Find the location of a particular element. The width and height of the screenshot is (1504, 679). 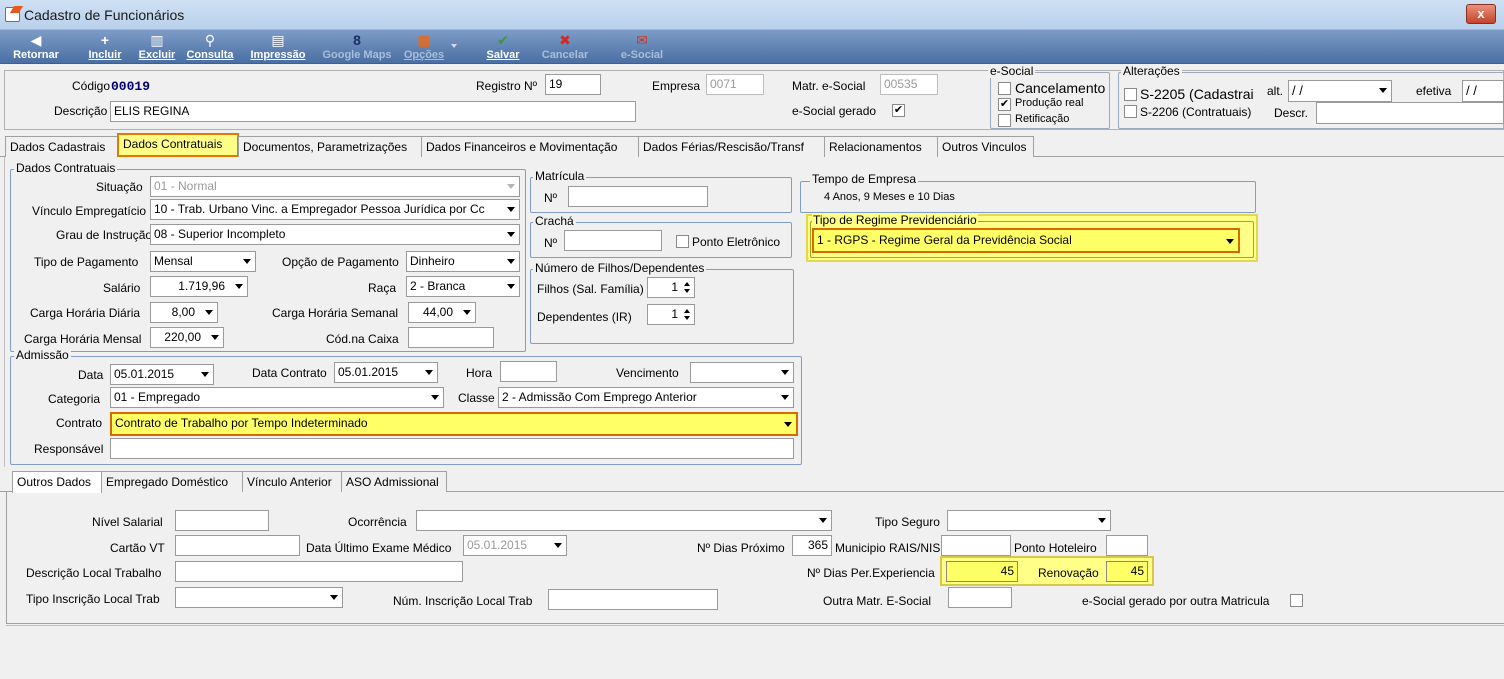

admissao-data-label: Data is located at coordinates (91, 375).